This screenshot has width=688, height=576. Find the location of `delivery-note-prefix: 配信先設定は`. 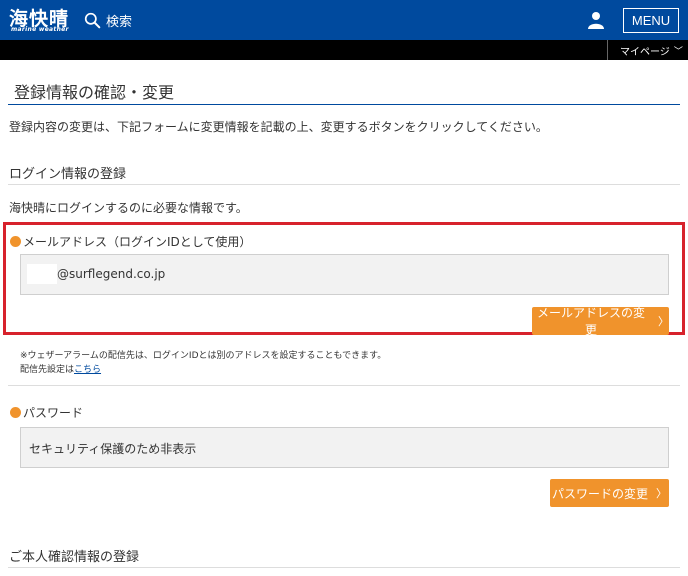

delivery-note-prefix: 配信先設定は is located at coordinates (47, 370).